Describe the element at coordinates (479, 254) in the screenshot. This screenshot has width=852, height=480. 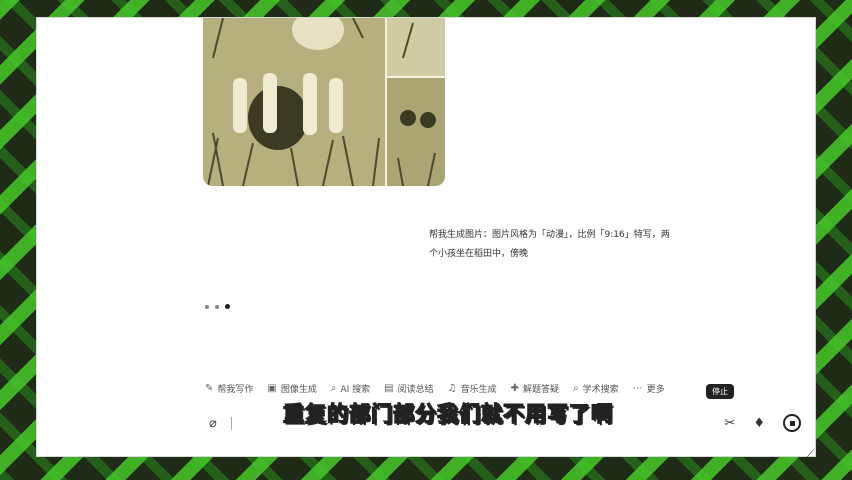
I see `prompt-line-2: 个小孩坐在稻田中，傍晚` at that location.